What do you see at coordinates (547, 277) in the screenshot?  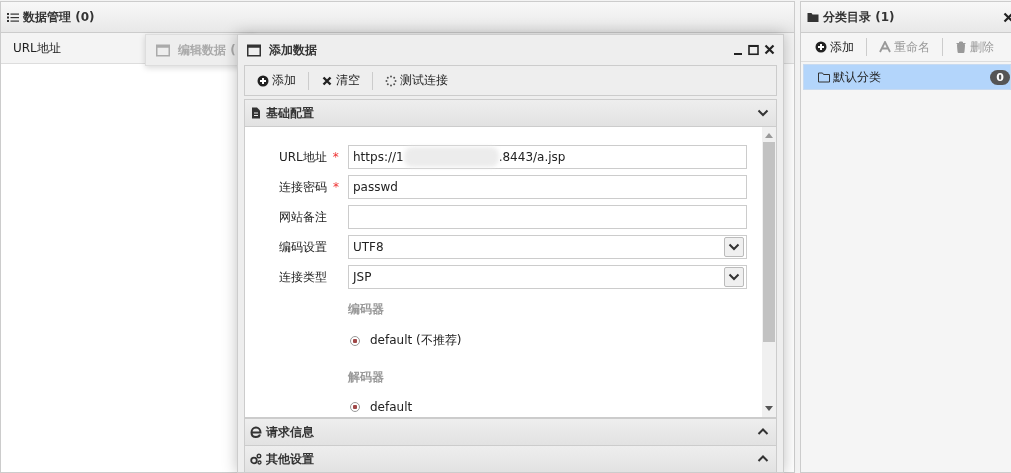 I see `select-field: JSP` at bounding box center [547, 277].